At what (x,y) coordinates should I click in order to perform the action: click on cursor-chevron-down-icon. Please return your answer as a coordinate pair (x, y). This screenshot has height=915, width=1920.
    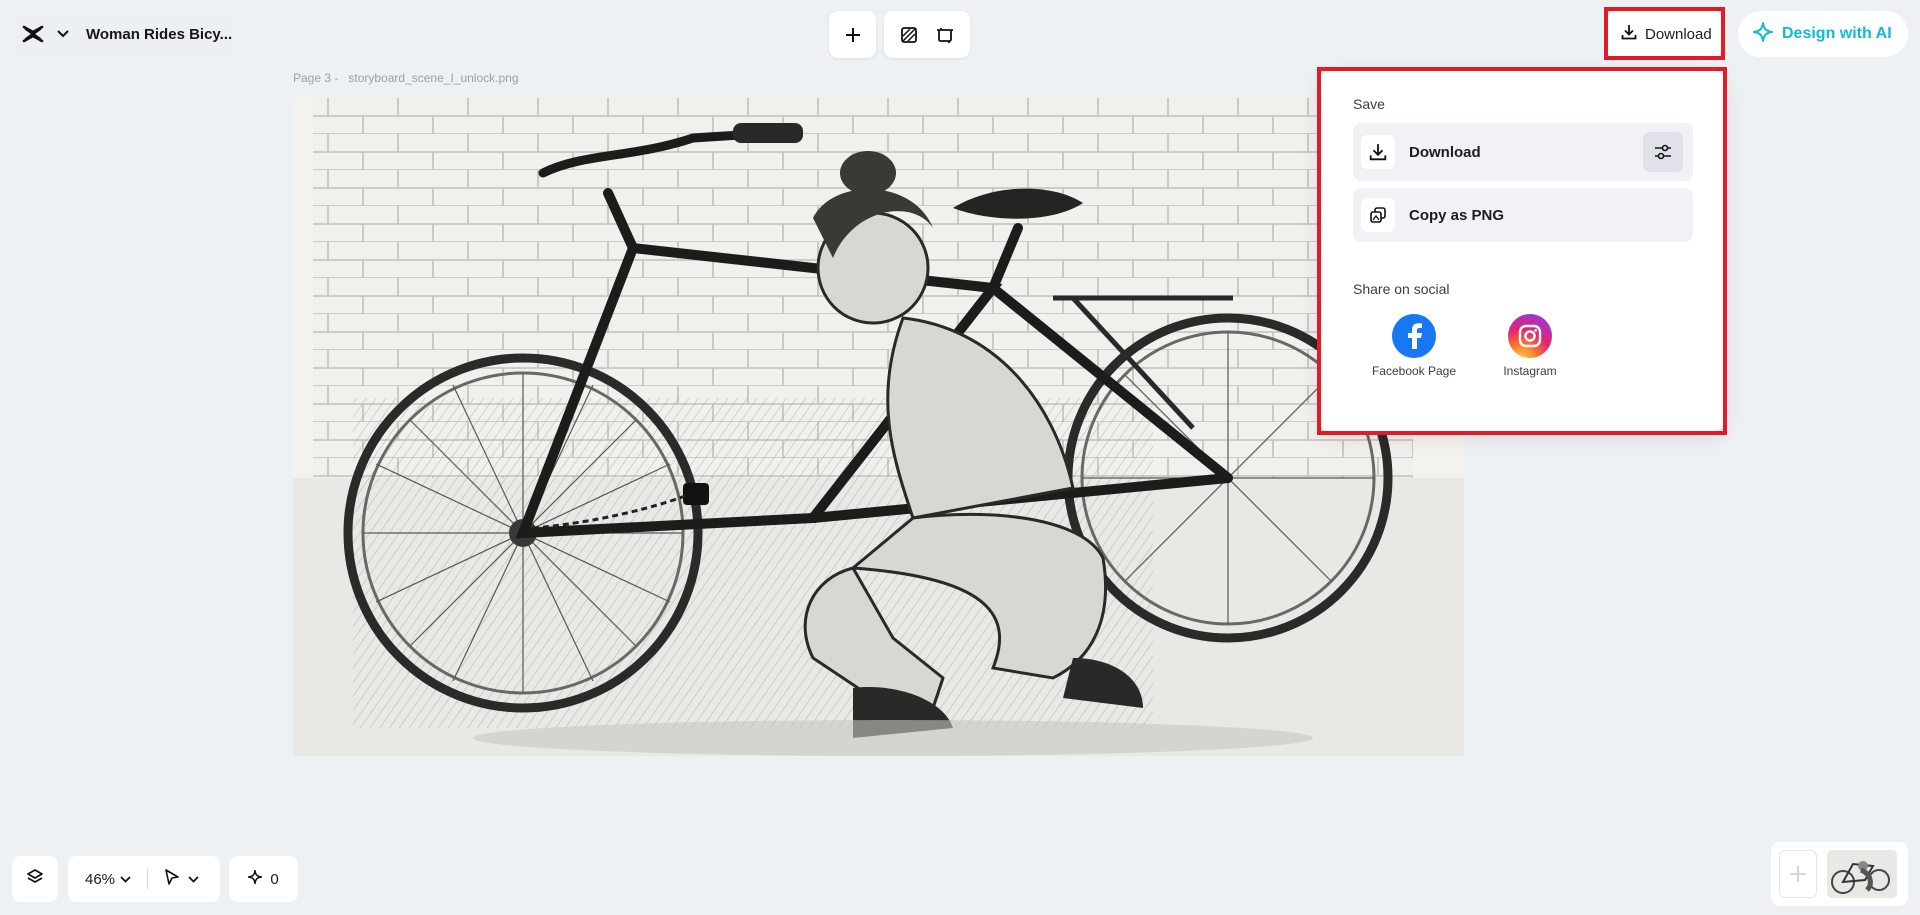
    Looking at the image, I should click on (193, 879).